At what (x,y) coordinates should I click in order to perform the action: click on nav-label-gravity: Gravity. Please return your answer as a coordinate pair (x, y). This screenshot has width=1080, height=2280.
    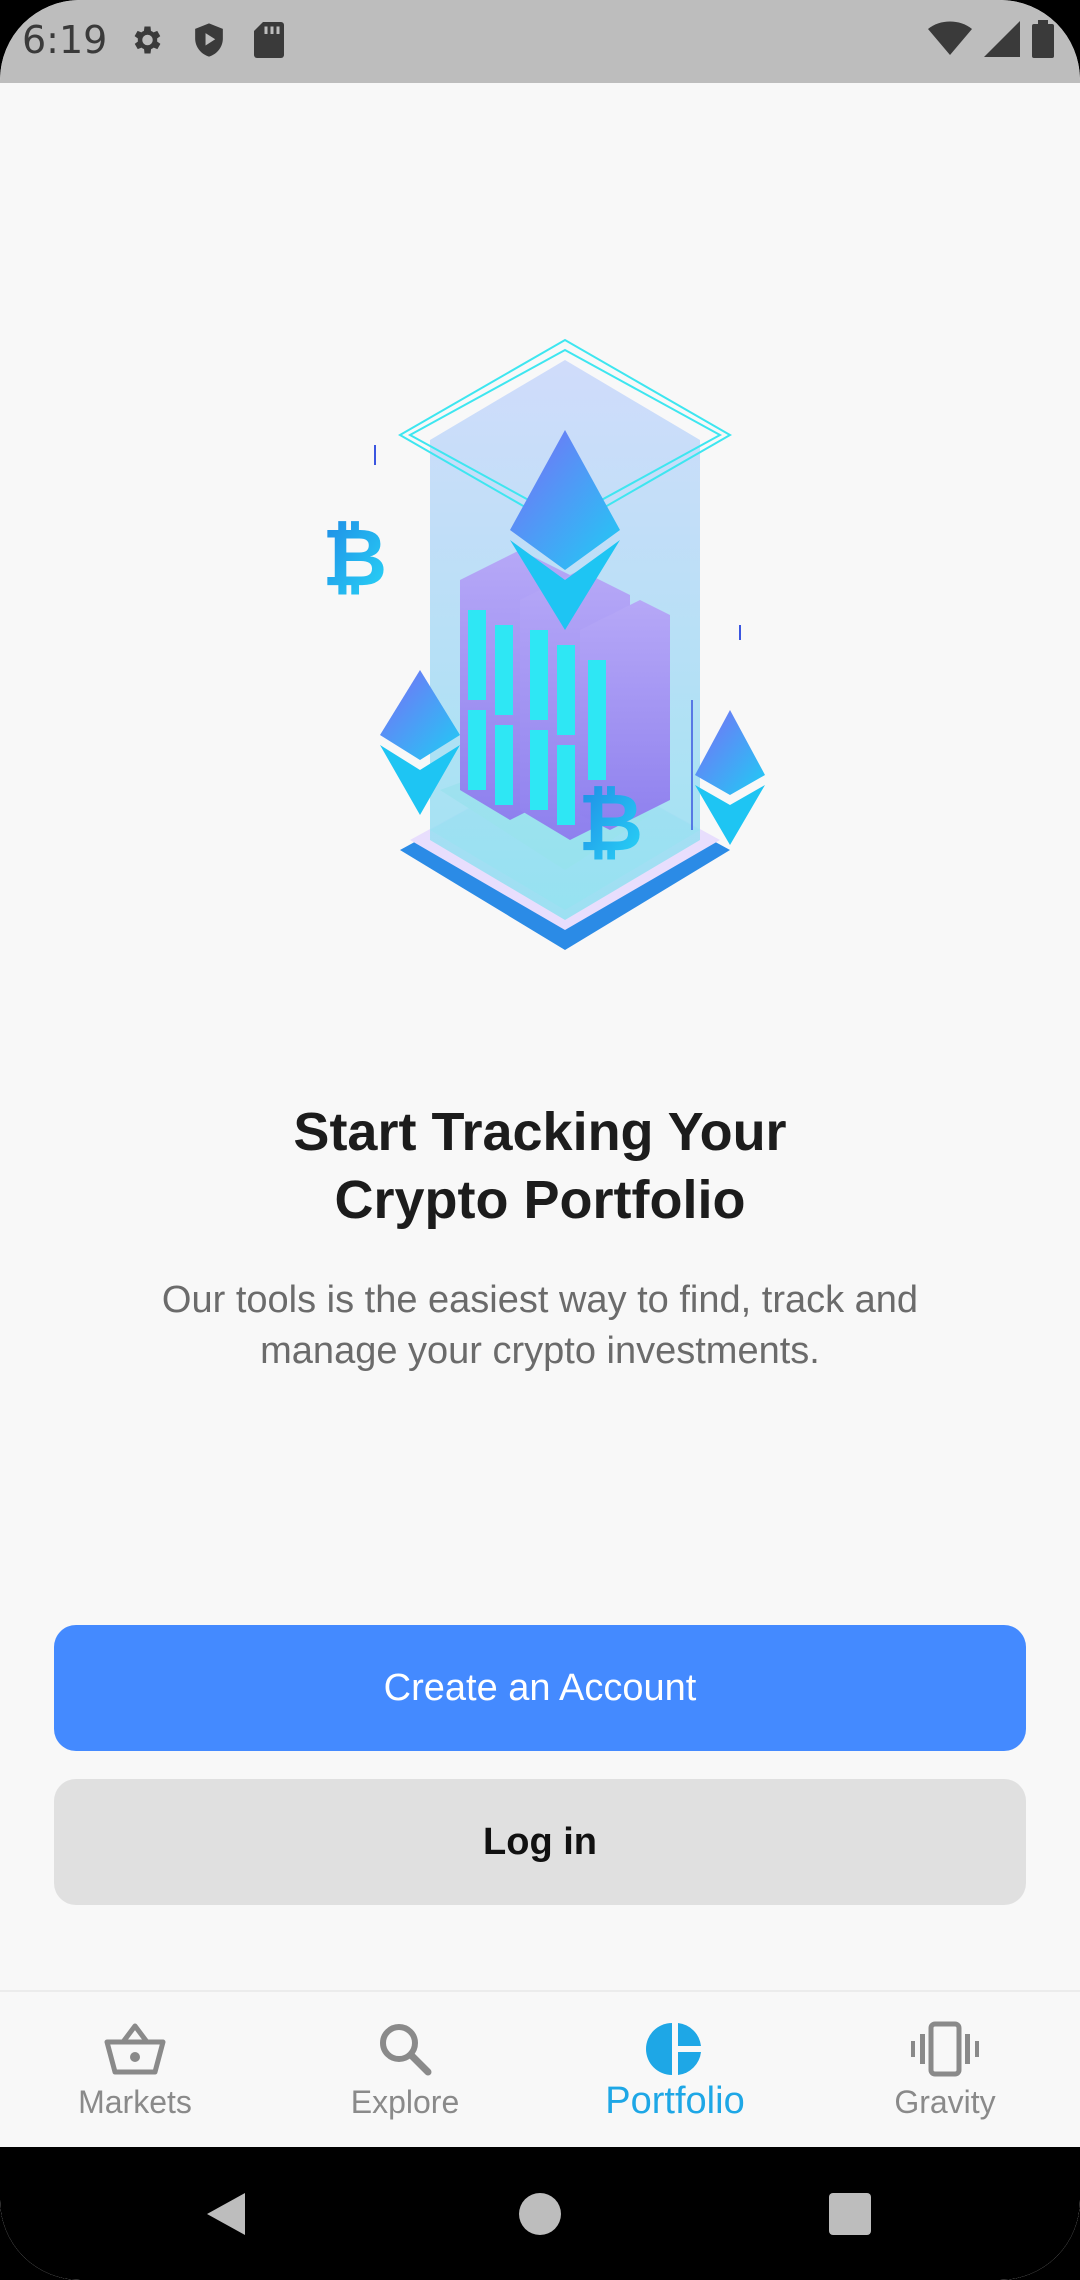
    Looking at the image, I should click on (945, 2102).